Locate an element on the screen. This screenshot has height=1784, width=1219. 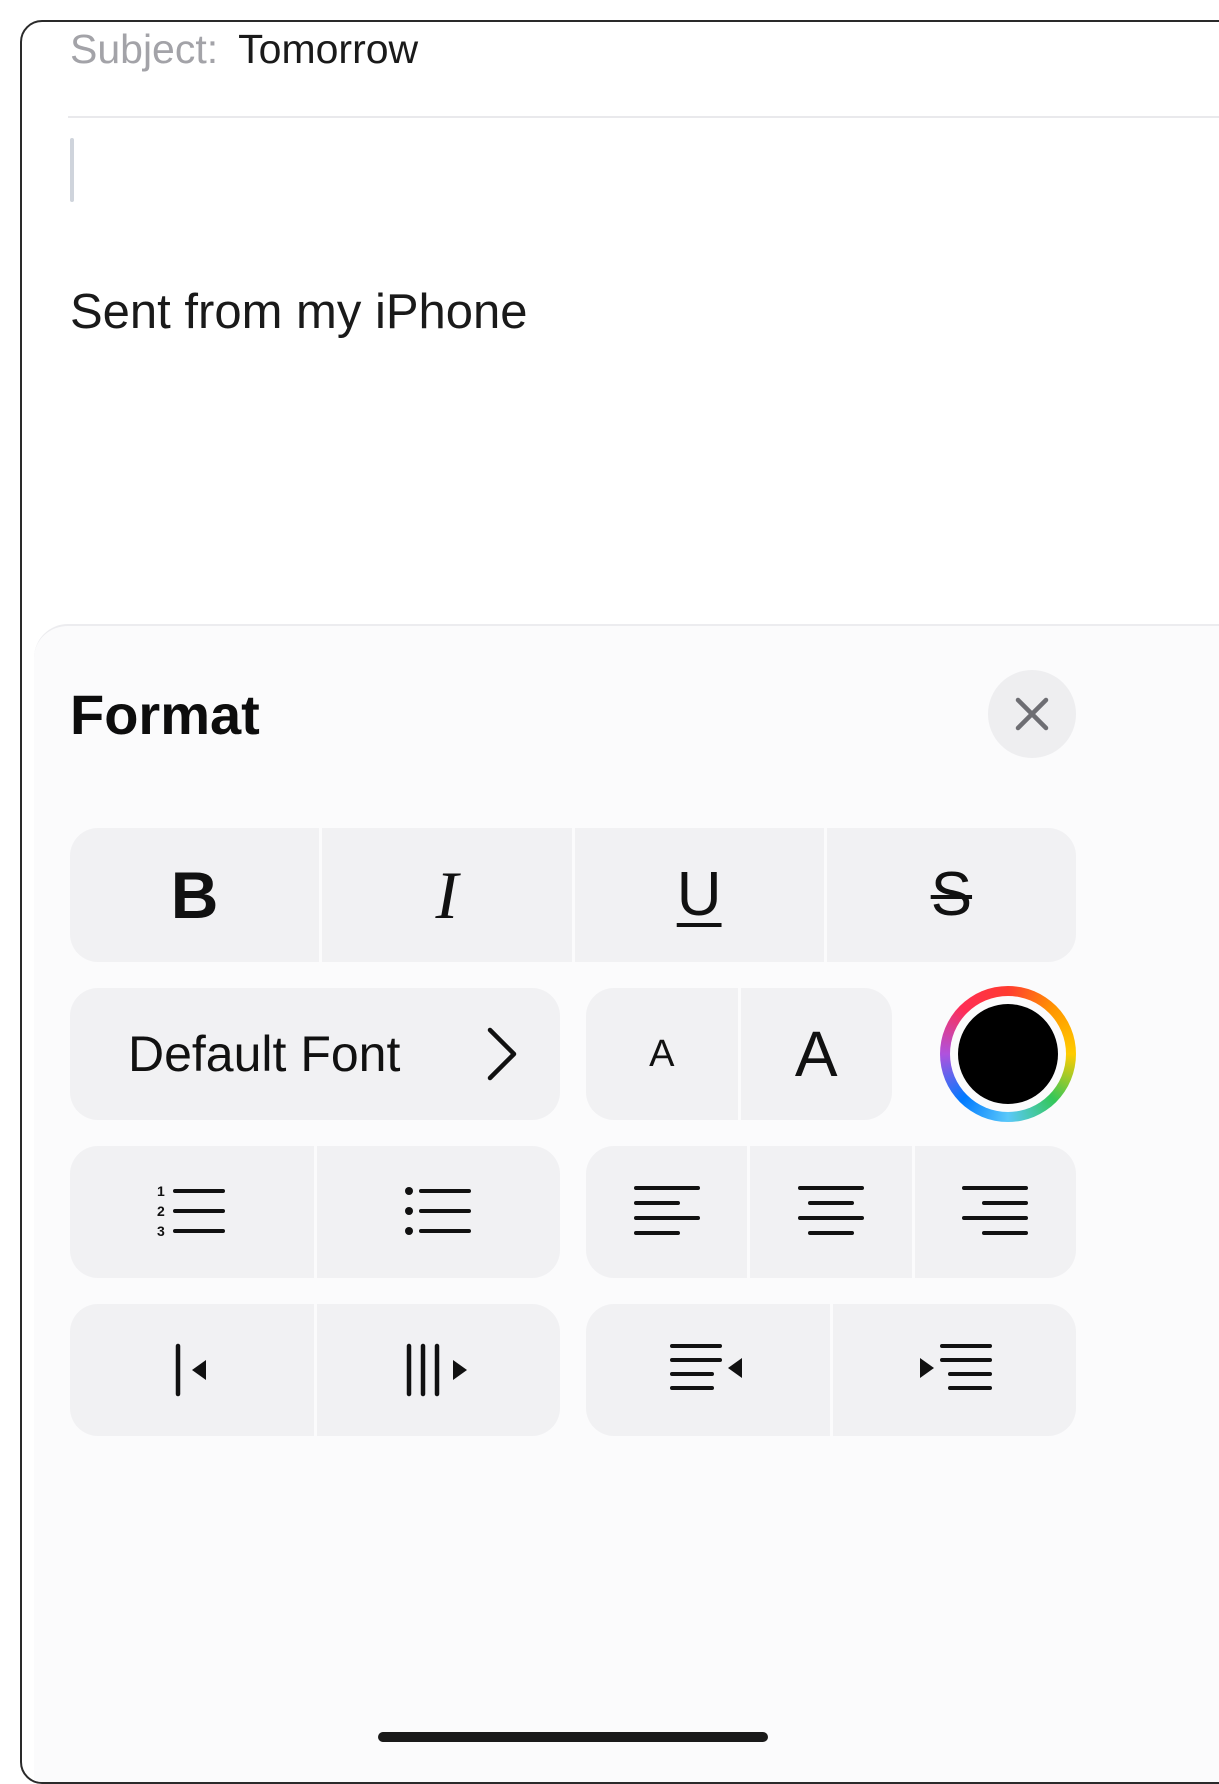
decrease-indent-icon is located at coordinates (705, 1367).